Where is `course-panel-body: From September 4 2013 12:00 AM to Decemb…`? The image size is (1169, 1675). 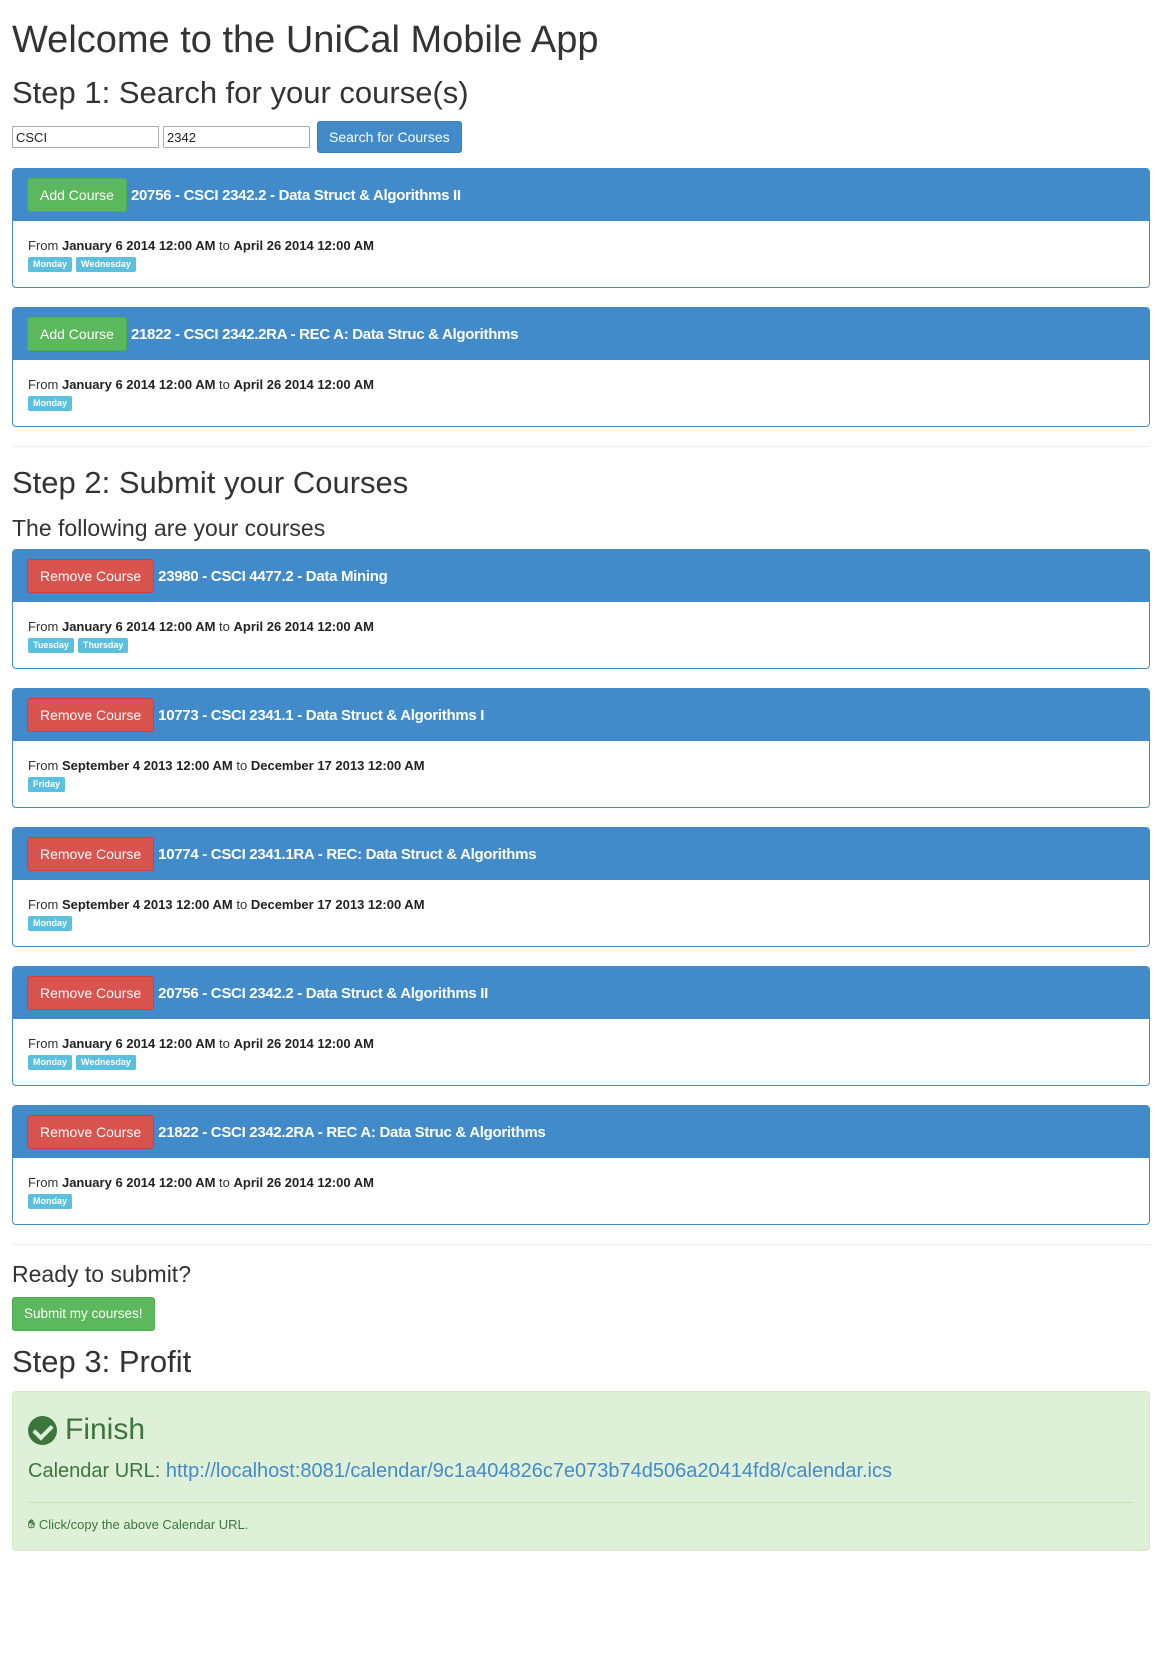
course-panel-body: From September 4 2013 12:00 AM to Decemb… is located at coordinates (581, 774).